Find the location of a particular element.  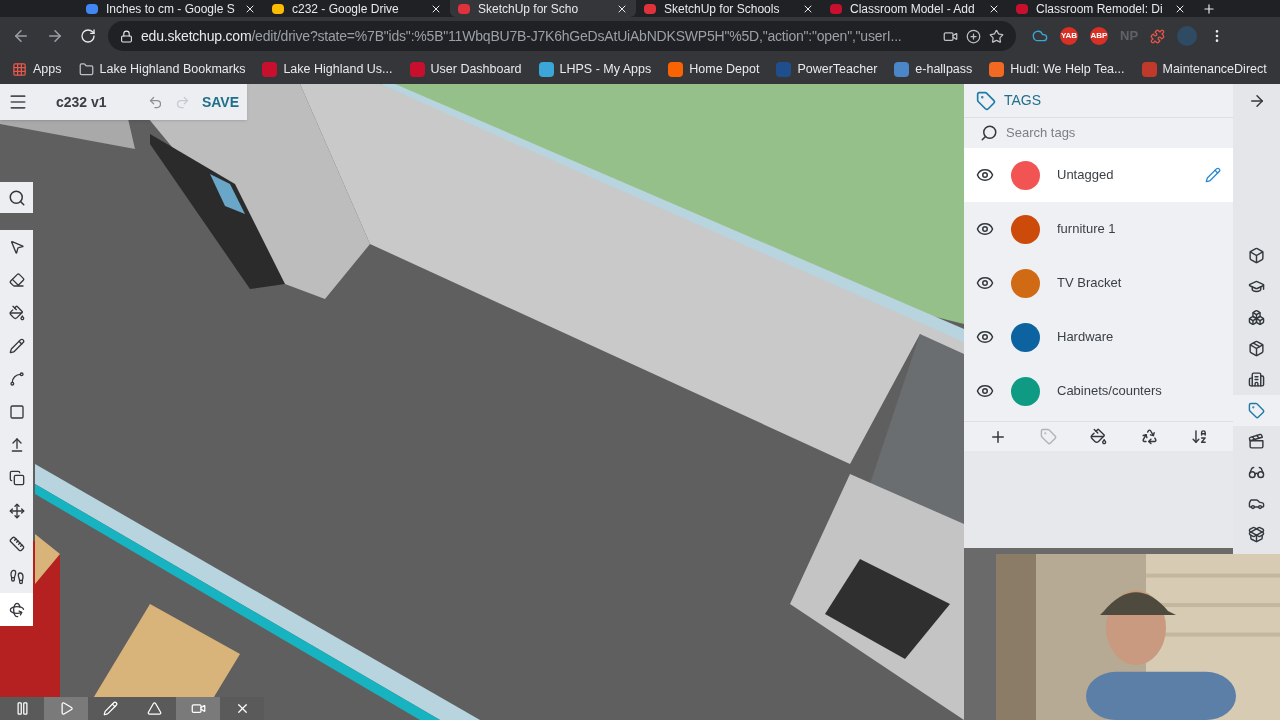

cubes-icon is located at coordinates (1256, 317).